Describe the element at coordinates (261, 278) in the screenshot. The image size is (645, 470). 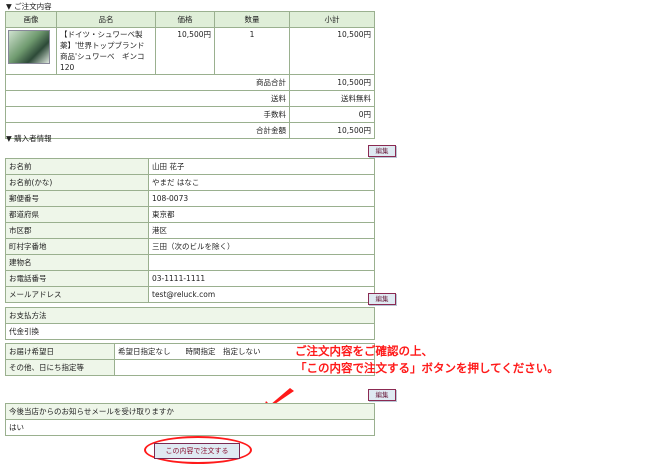
I see `buyer-value: 03-1111-1111` at that location.